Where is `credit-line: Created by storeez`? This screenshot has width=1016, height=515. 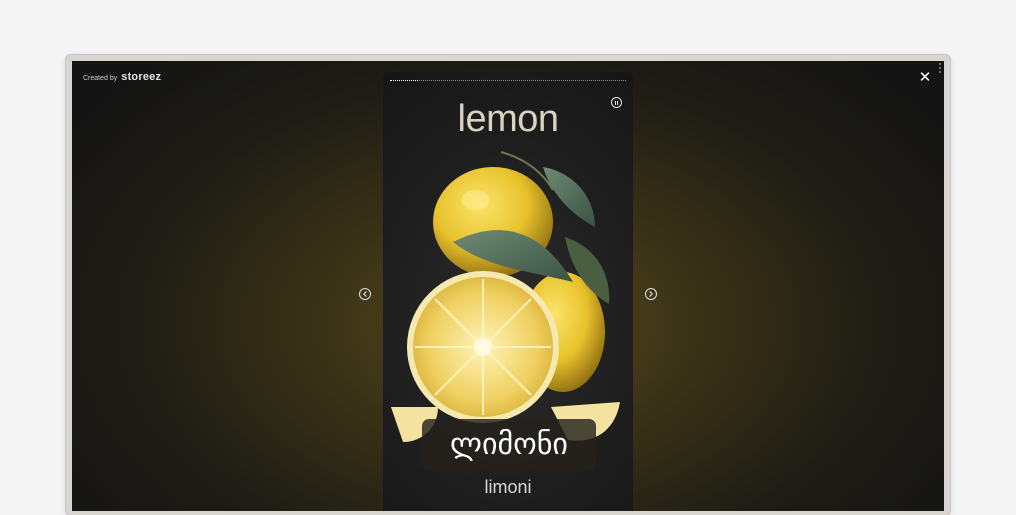
credit-line: Created by storeez is located at coordinates (122, 77).